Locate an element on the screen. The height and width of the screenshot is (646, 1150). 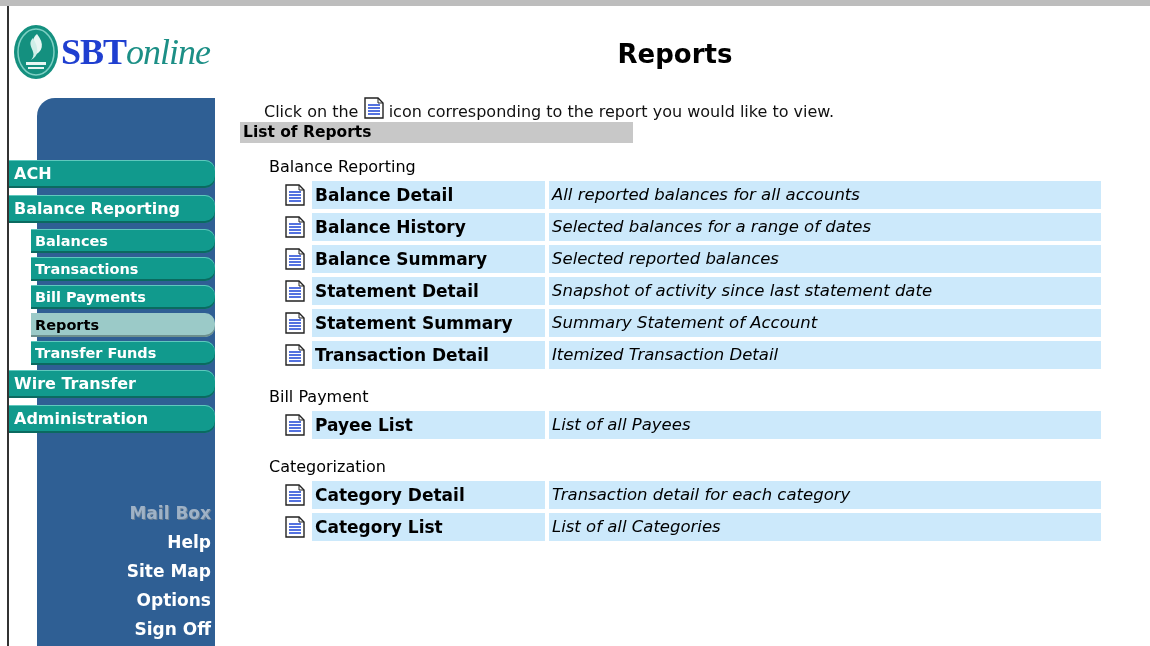
report-description: Itemized Transaction Detail is located at coordinates (825, 355).